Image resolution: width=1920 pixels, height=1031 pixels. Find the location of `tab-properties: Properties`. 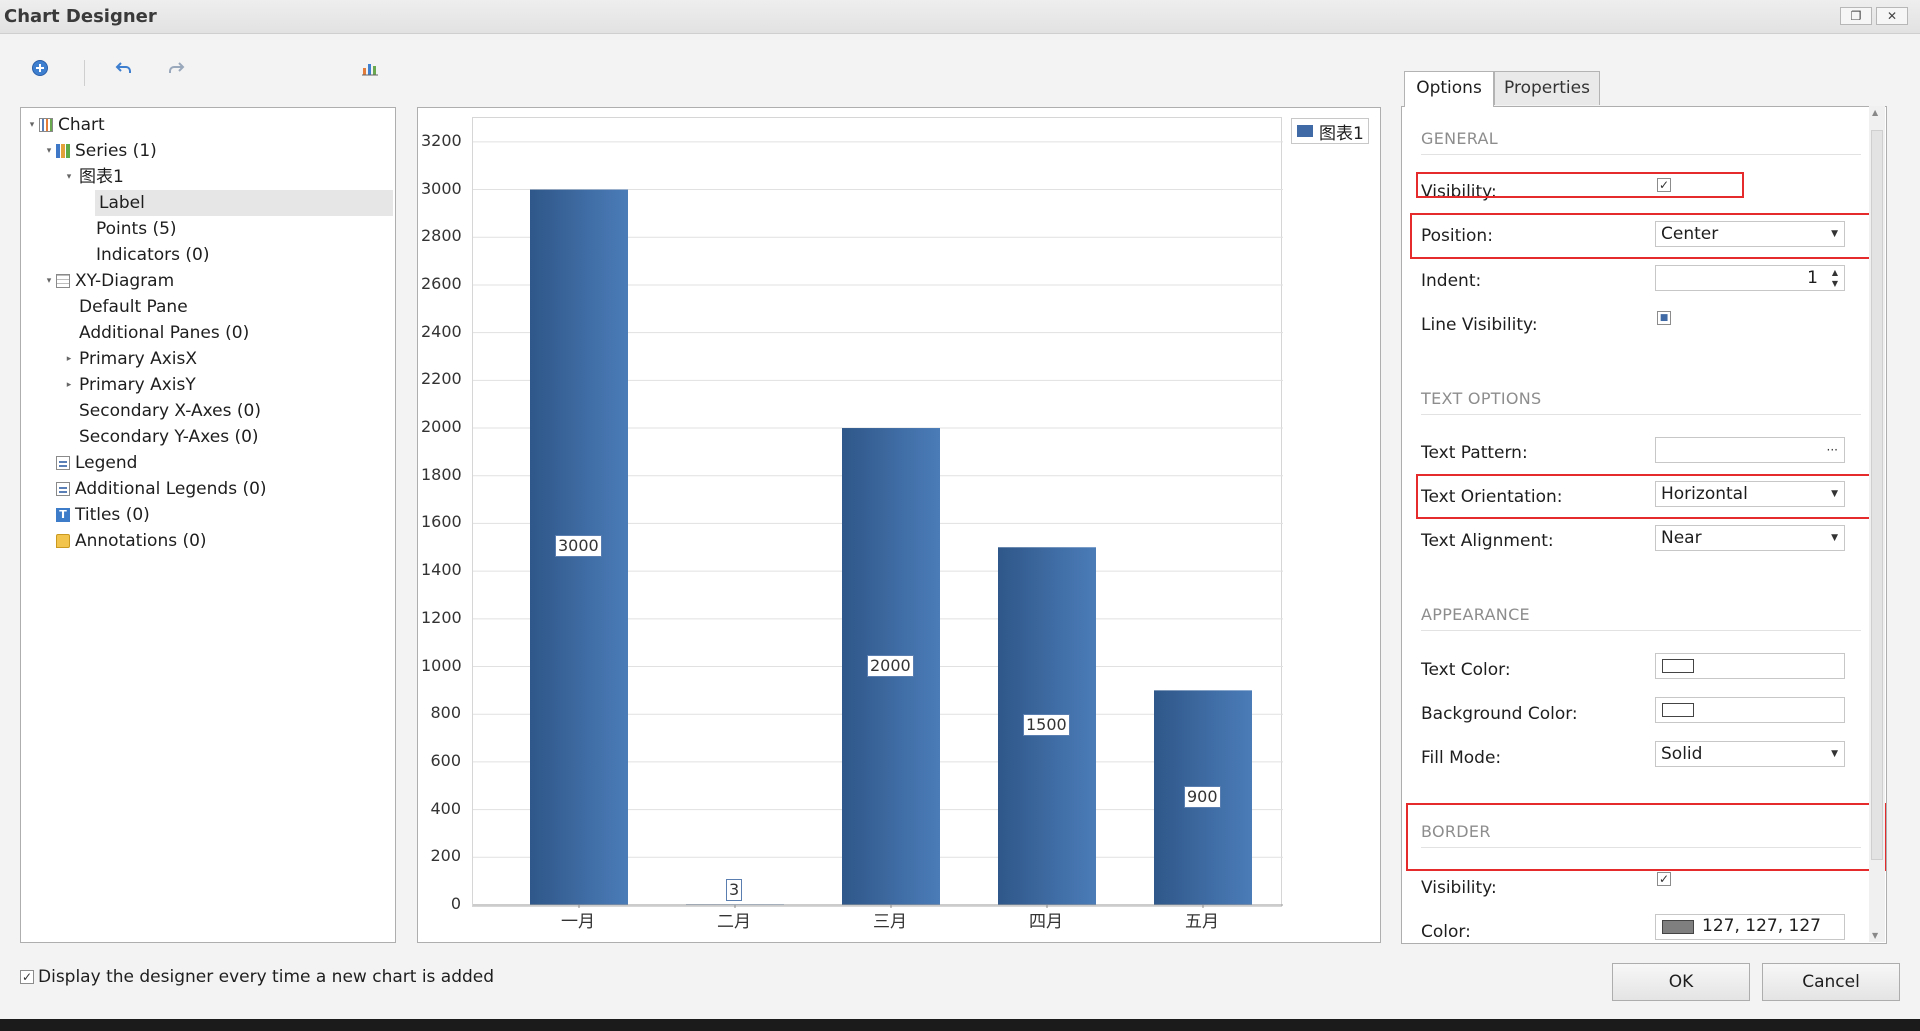

tab-properties: Properties is located at coordinates (1547, 88).